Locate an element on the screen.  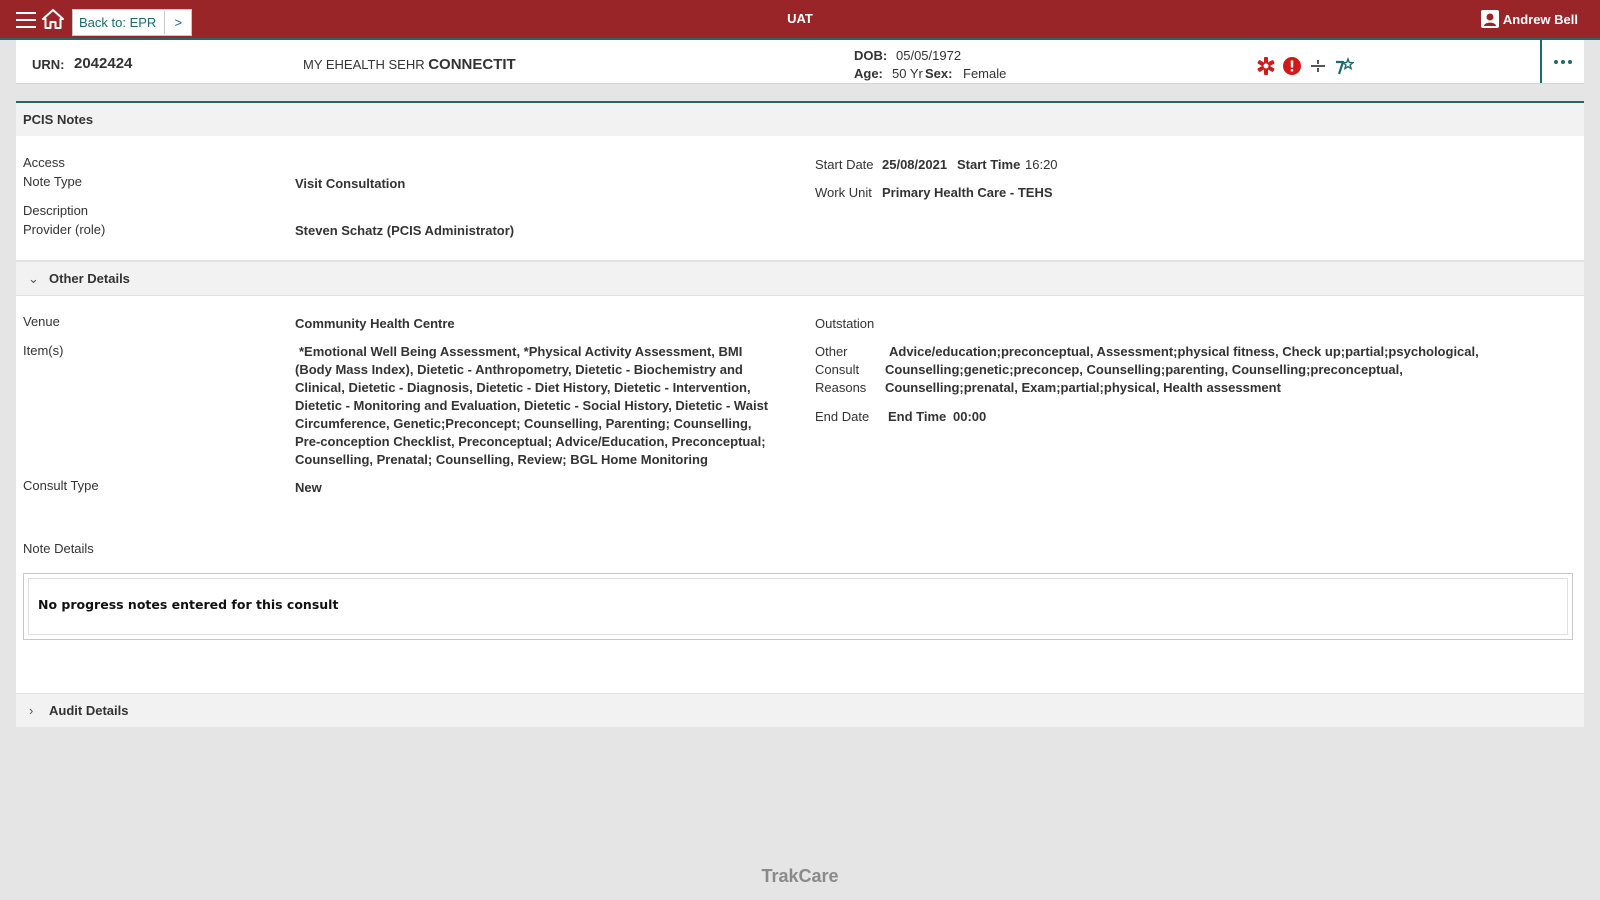
pcis-notes-header: PCIS Notes is located at coordinates (800, 119).